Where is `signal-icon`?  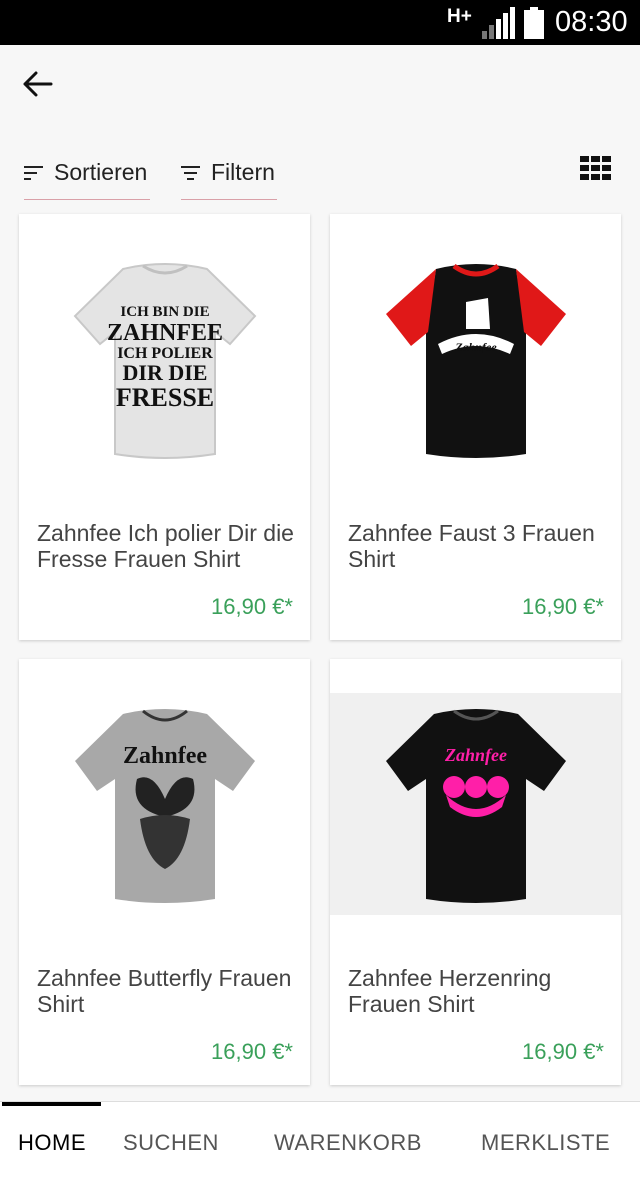 signal-icon is located at coordinates (498, 23).